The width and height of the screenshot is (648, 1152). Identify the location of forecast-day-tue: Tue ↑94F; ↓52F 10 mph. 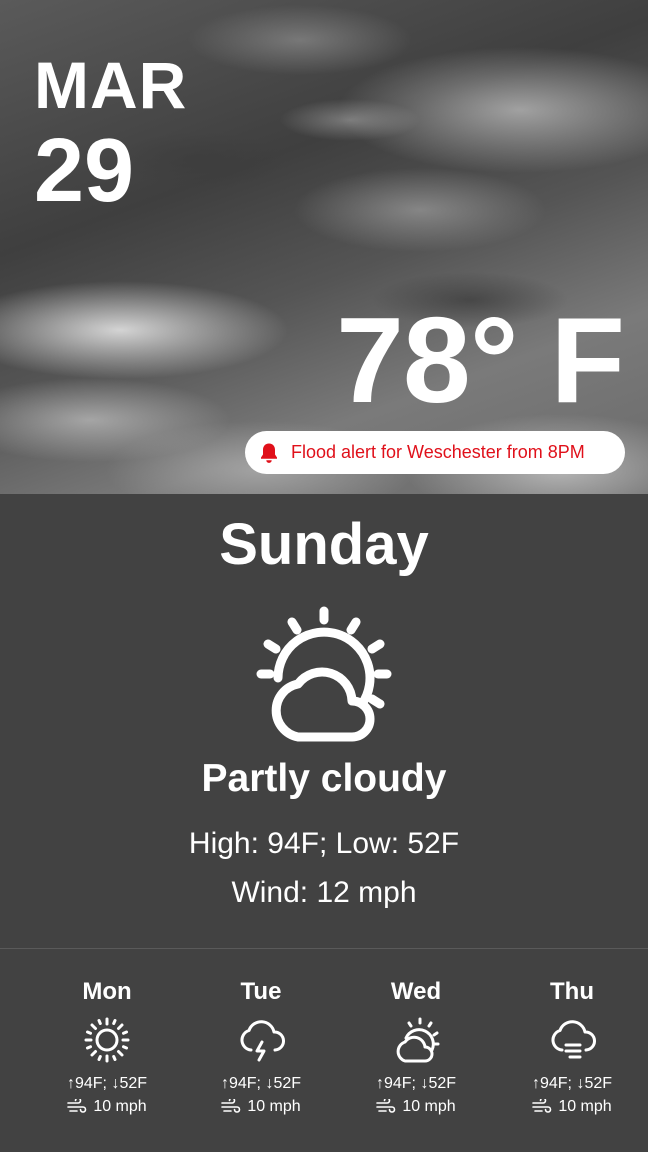
(261, 1047).